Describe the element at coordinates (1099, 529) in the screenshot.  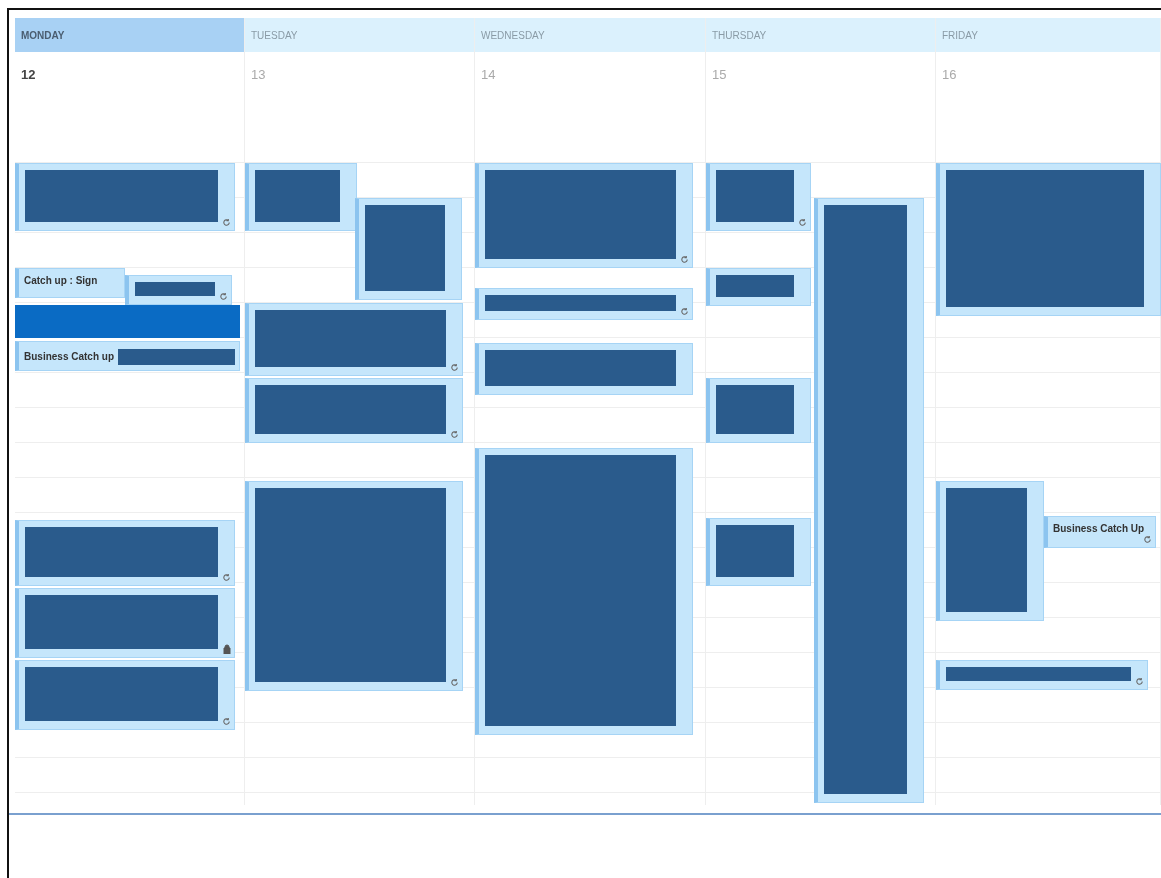
I see `event-title: Business Catch Up` at that location.